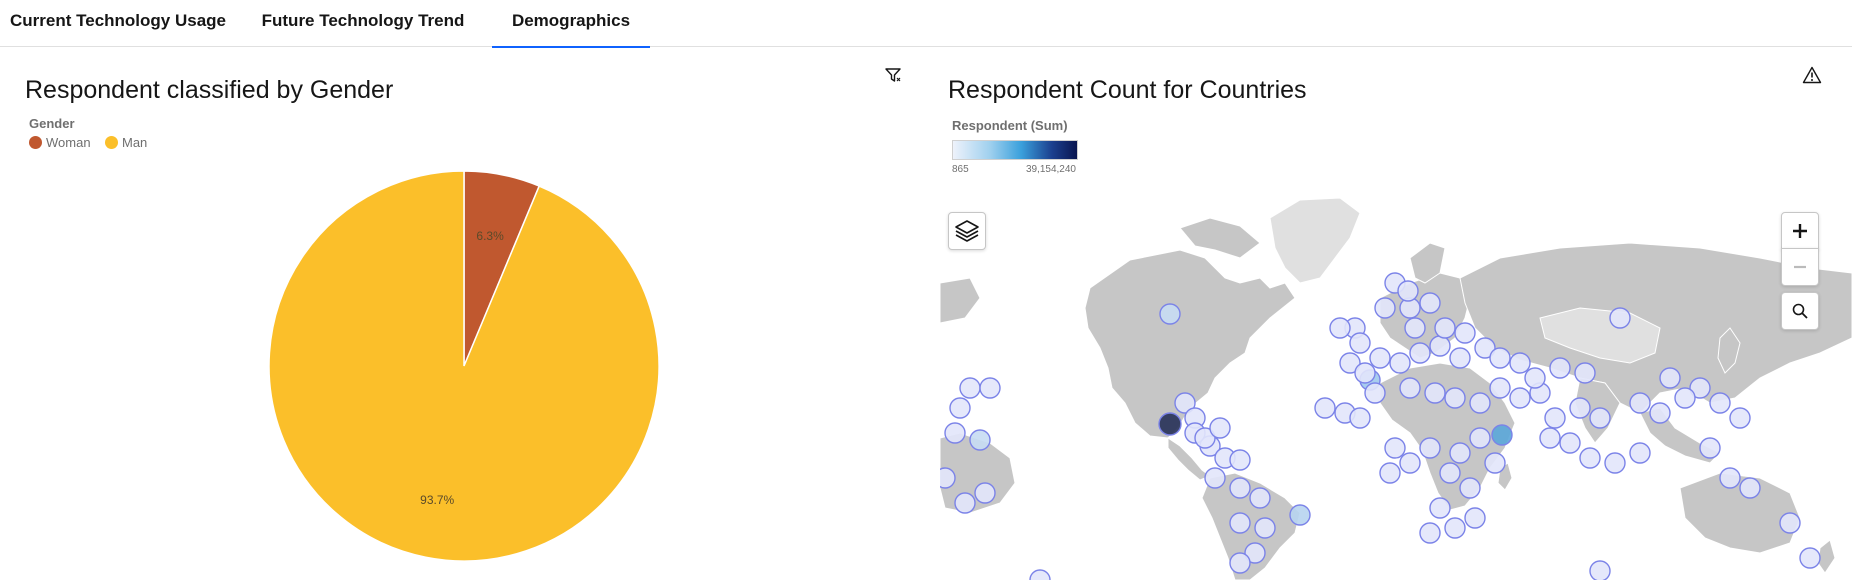  Describe the element at coordinates (118, 23) in the screenshot. I see `tab-current-technology-usage: Current Technology Usage` at that location.